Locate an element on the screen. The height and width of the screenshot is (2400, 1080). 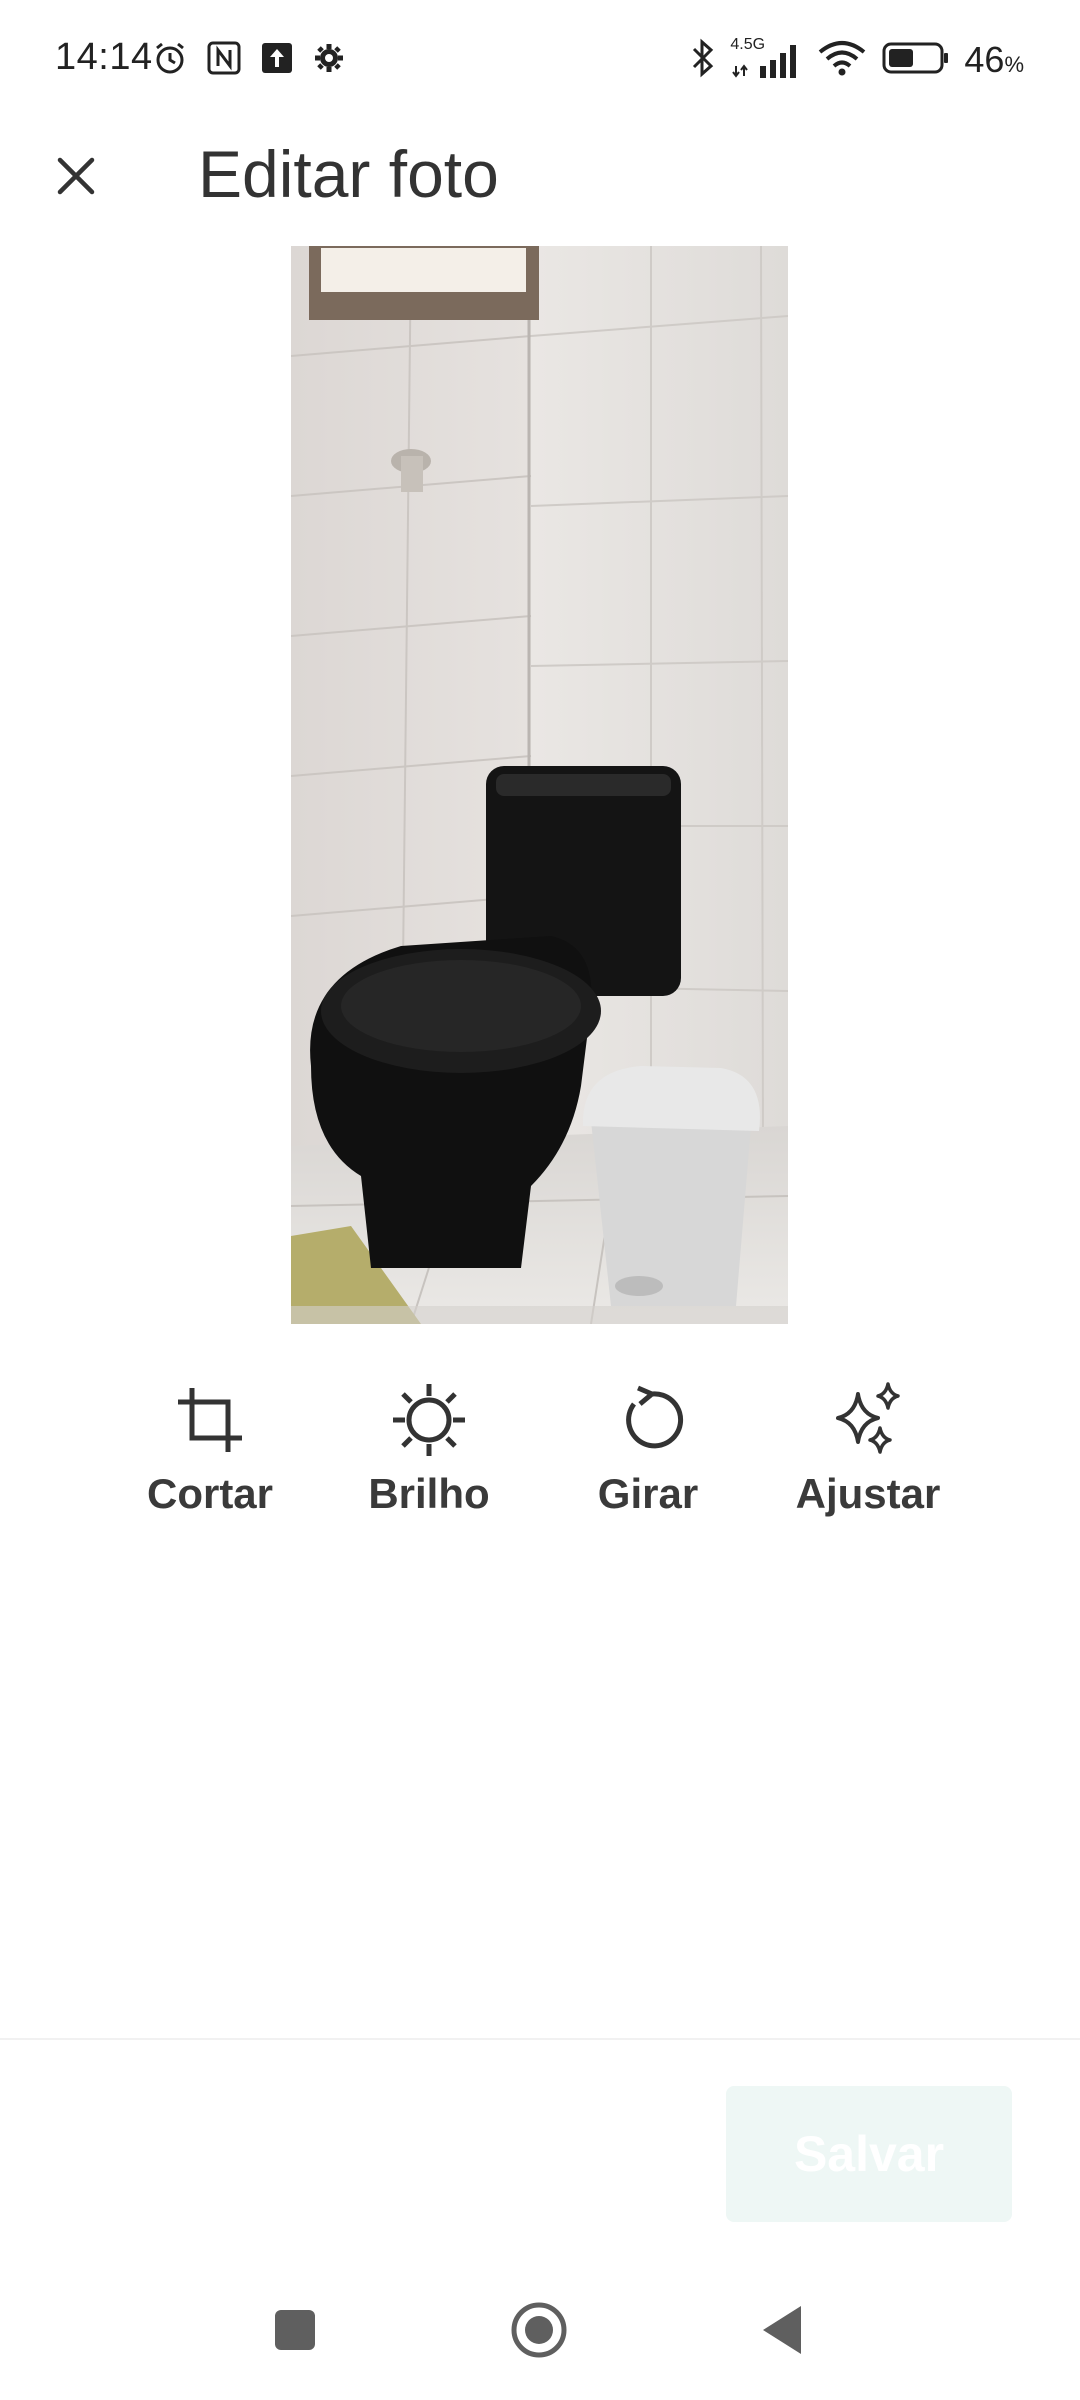
crop-tool-button: Cortar is located at coordinates (210, 1465).